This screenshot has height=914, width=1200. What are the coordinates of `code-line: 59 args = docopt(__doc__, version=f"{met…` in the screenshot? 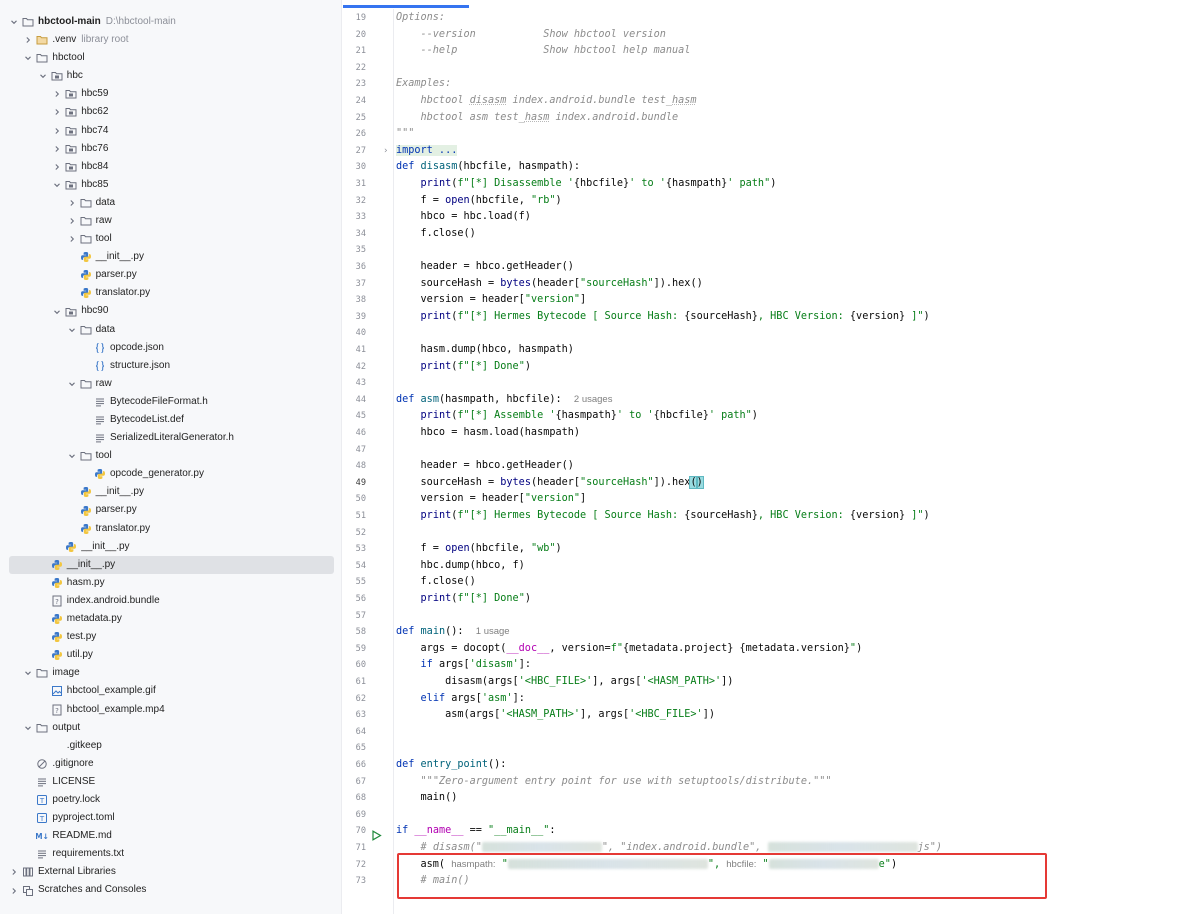 It's located at (771, 649).